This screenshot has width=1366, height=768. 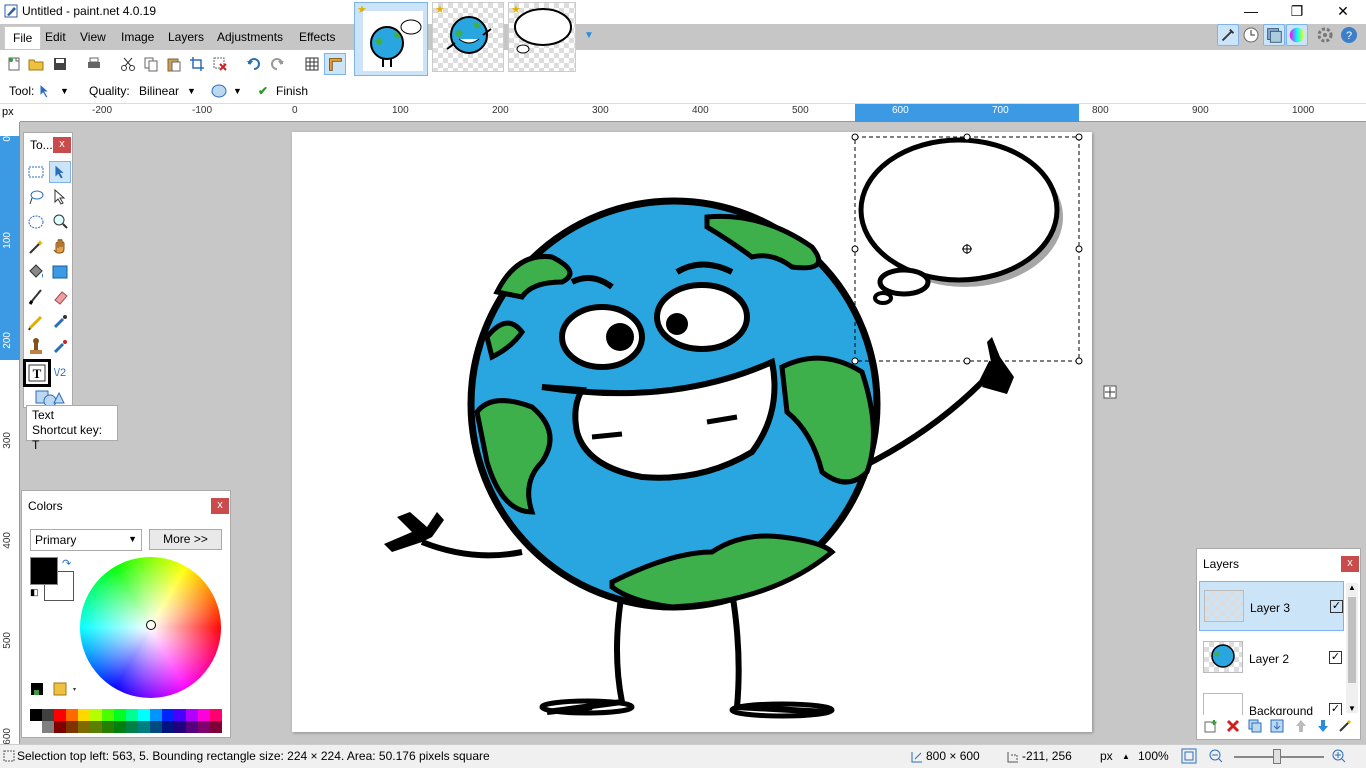 What do you see at coordinates (60, 197) in the screenshot?
I see `move-selection-icon` at bounding box center [60, 197].